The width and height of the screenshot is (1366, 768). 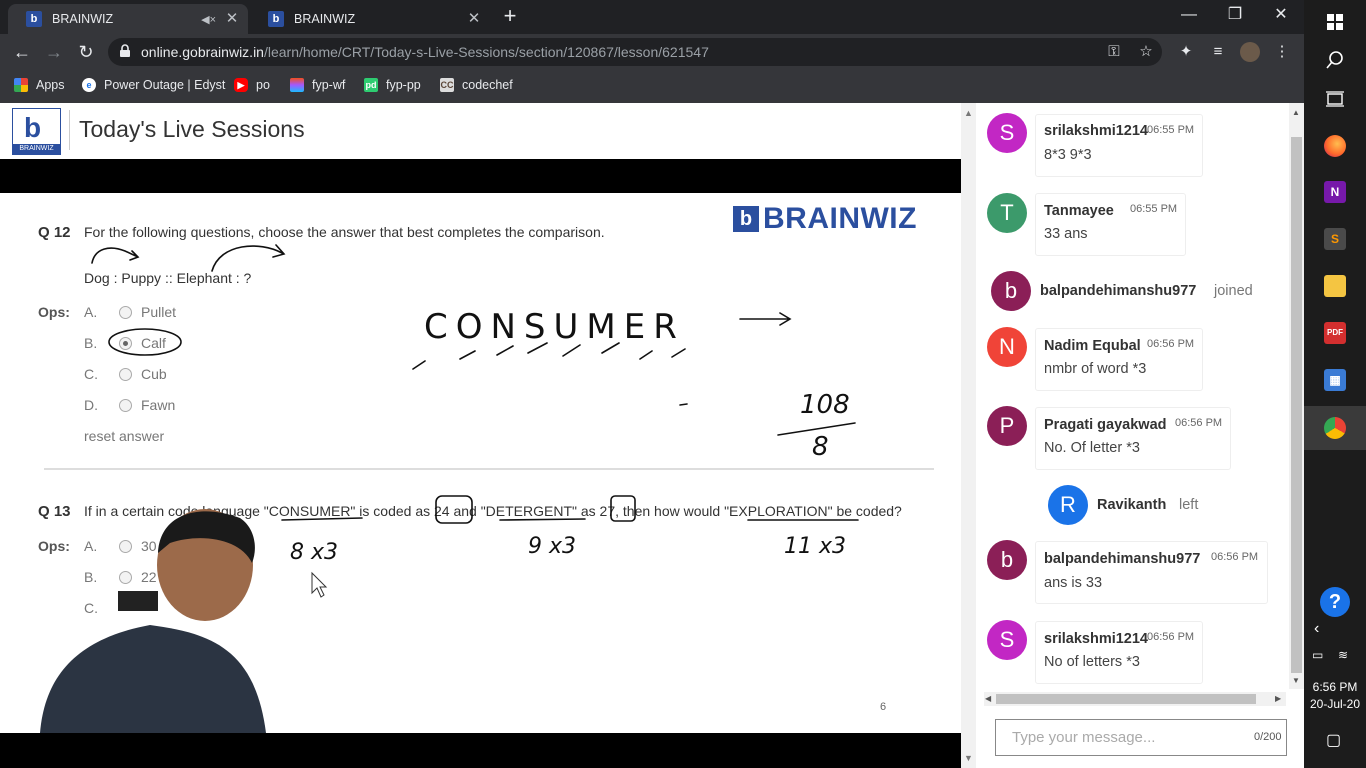 I want to click on bookmark-label: po, so click(x=263, y=85).